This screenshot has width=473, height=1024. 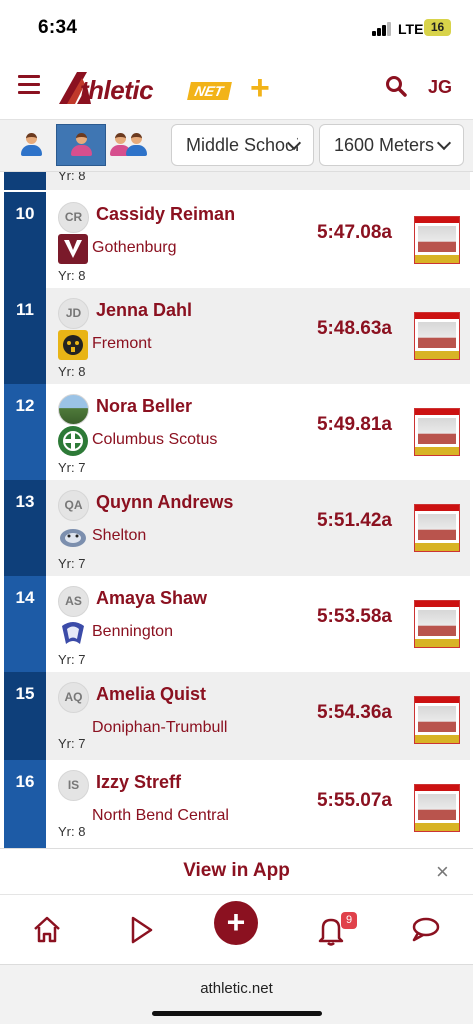 I want to click on play-icon, so click(x=141, y=930).